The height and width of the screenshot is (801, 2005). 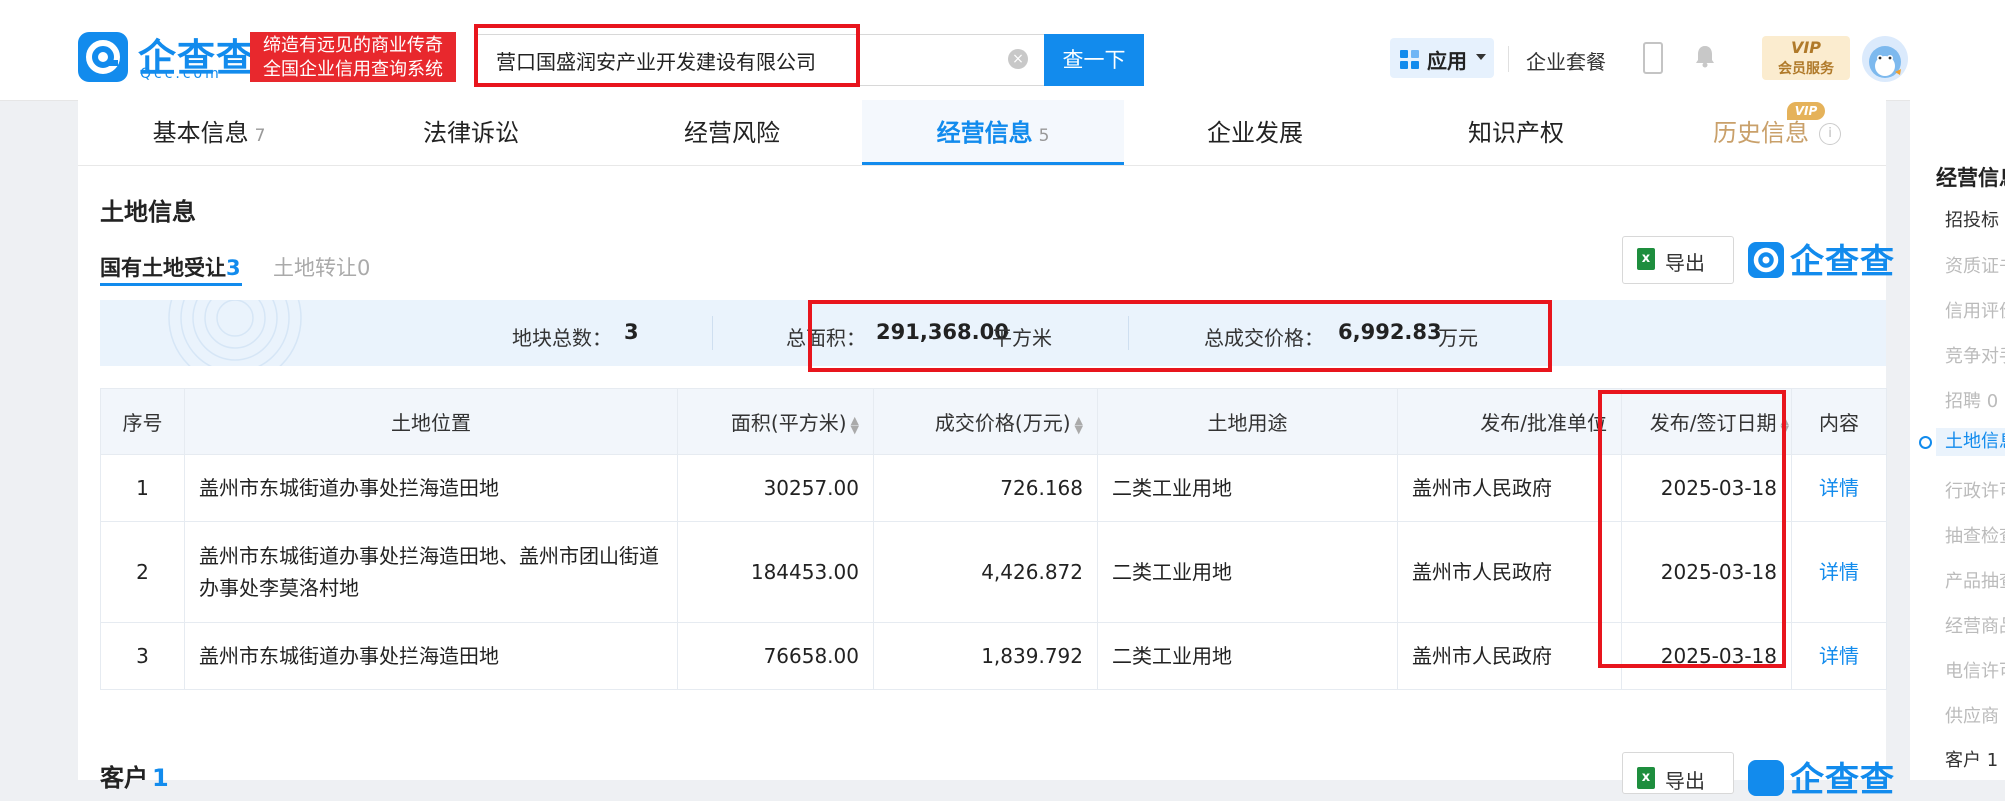 What do you see at coordinates (364, 268) in the screenshot?
I see `subtab-count: 0` at bounding box center [364, 268].